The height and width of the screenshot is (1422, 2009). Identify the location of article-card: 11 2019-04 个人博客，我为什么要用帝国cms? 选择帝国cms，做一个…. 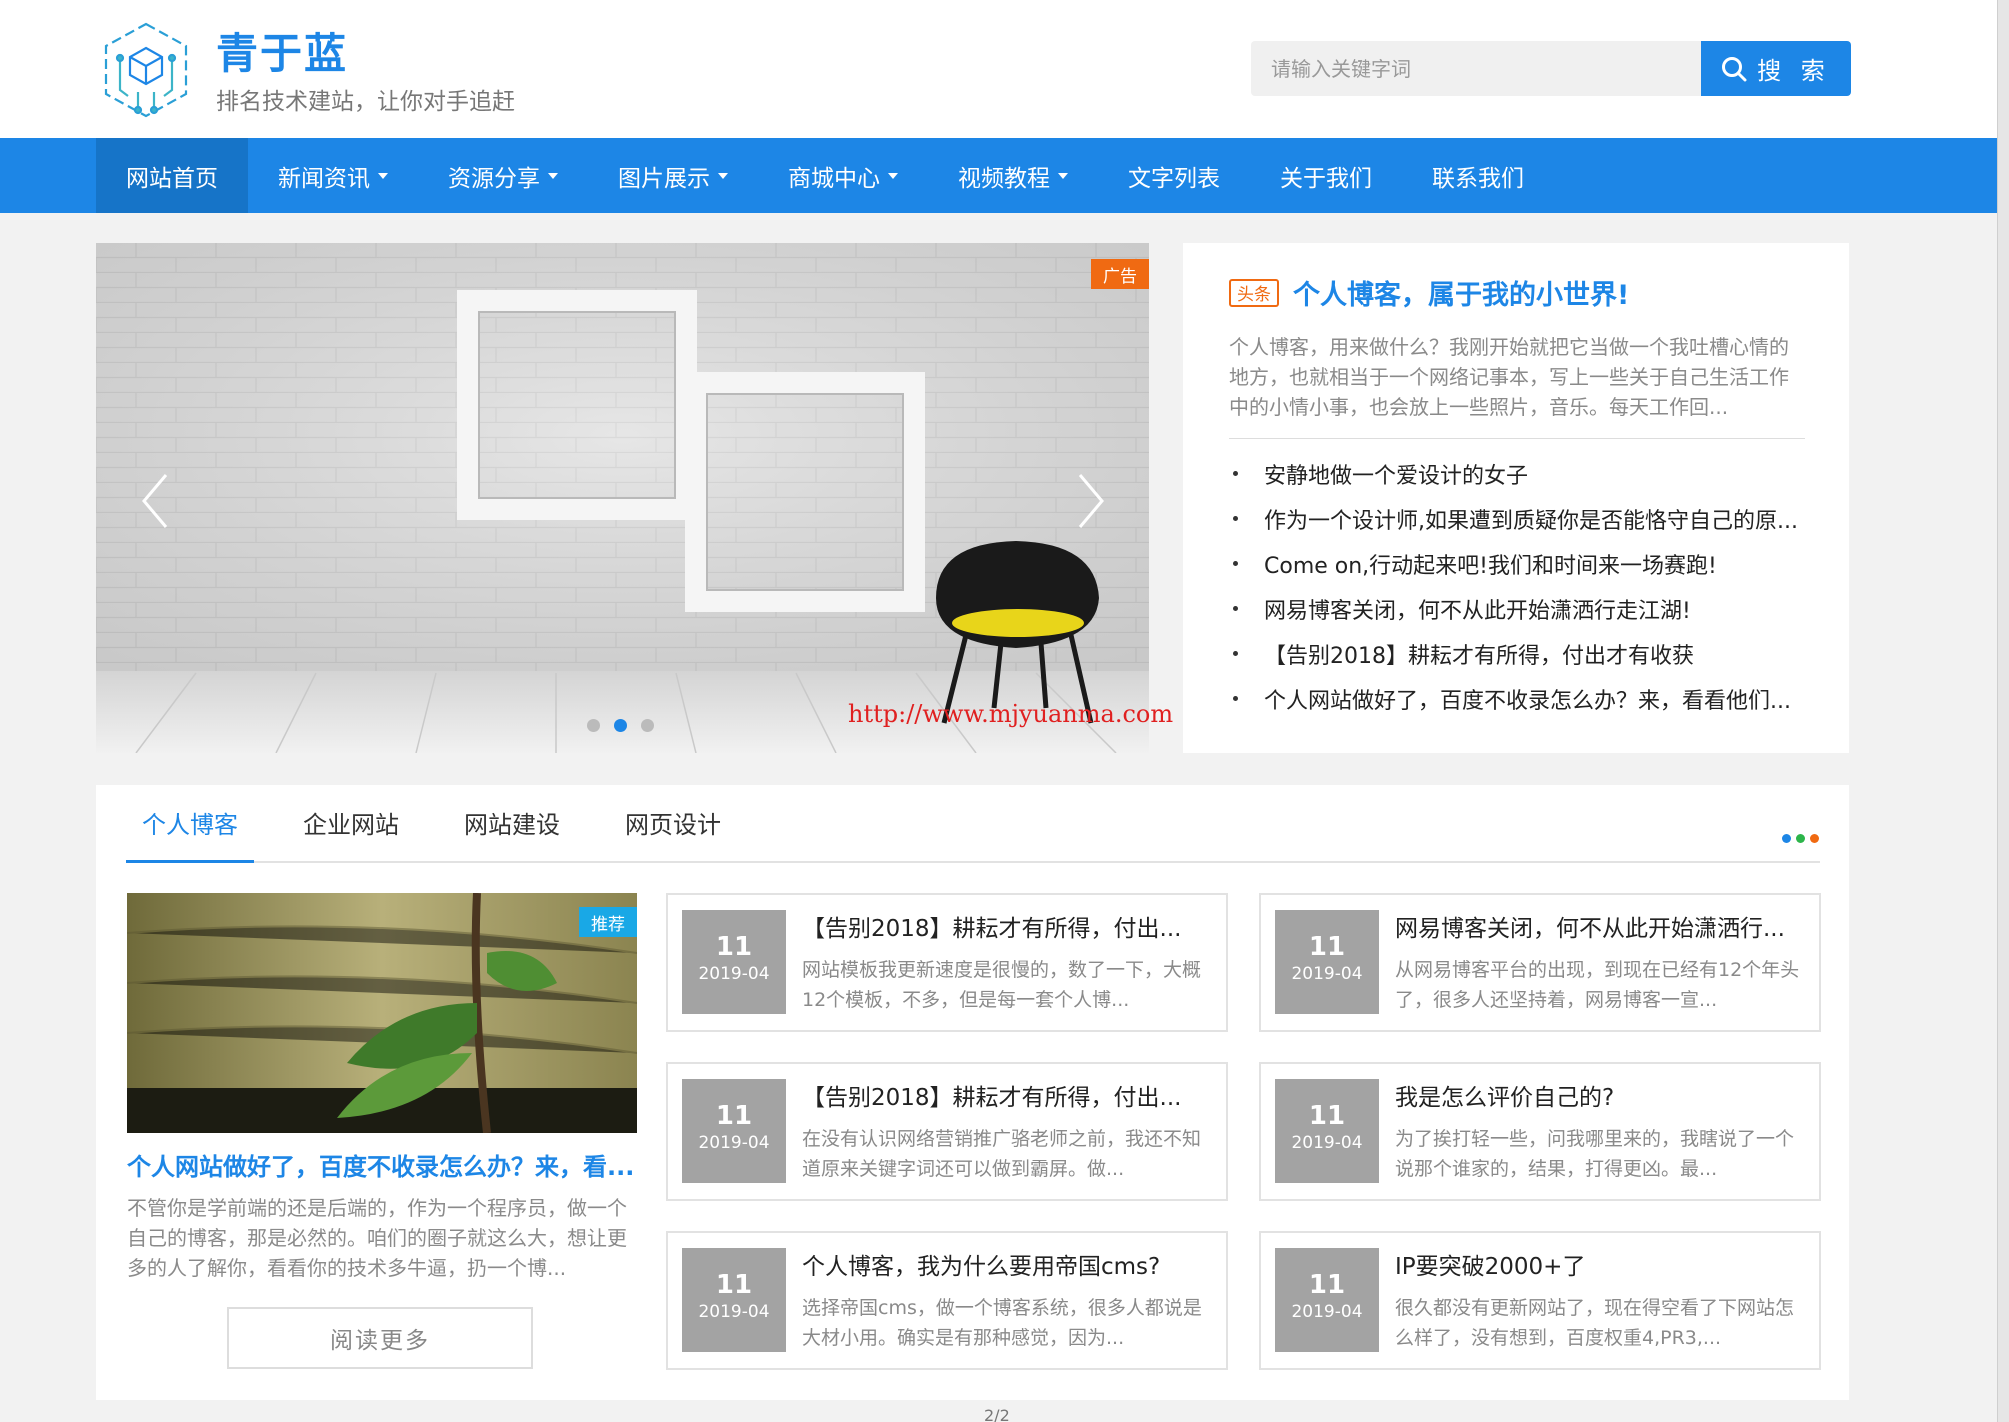
(947, 1300).